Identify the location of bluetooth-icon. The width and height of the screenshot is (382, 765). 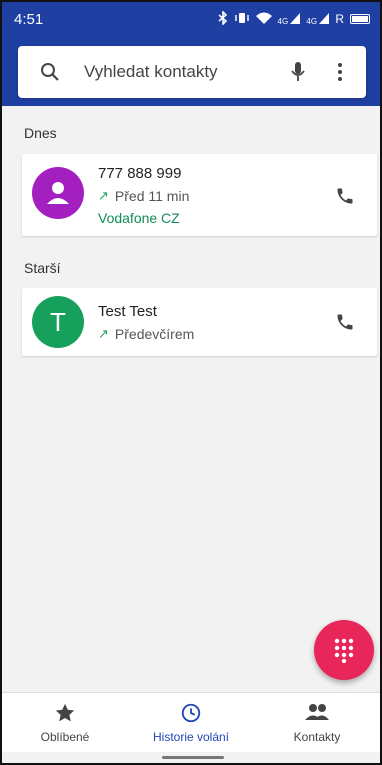
(222, 18).